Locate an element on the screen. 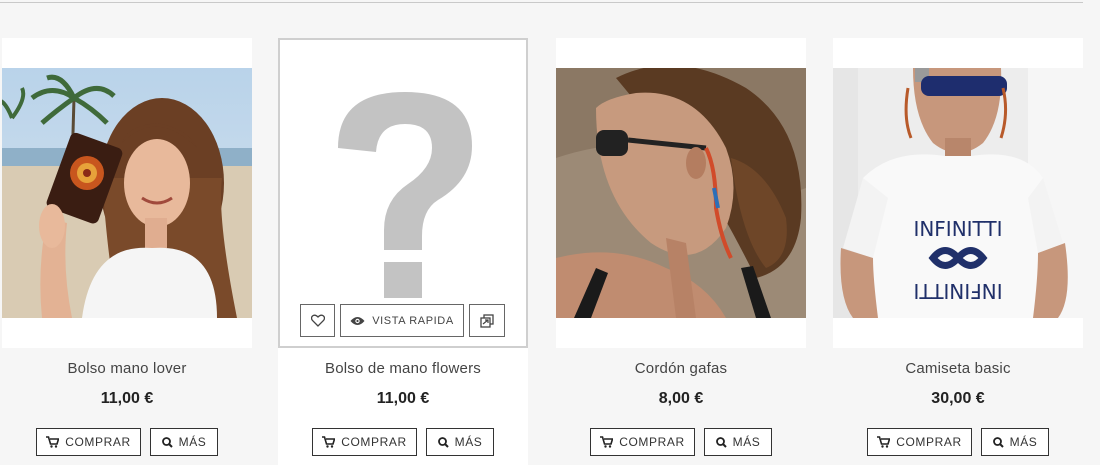 This screenshot has height=465, width=1100. product-title: Bolso de mano flowers is located at coordinates (403, 368).